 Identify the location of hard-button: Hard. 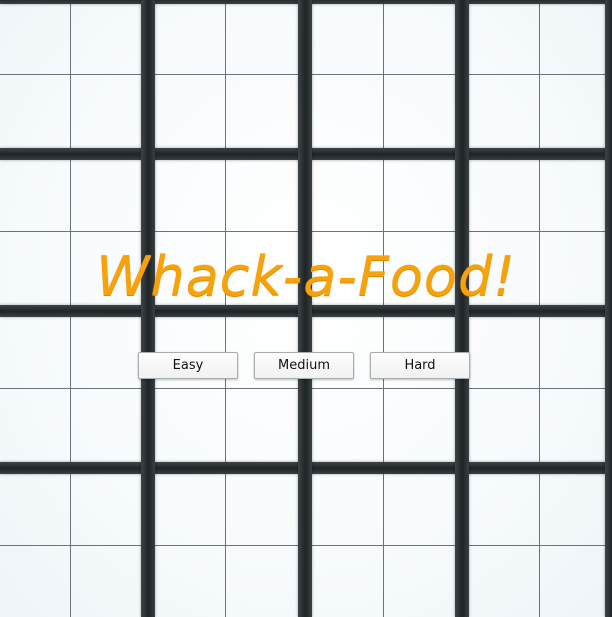
(420, 365).